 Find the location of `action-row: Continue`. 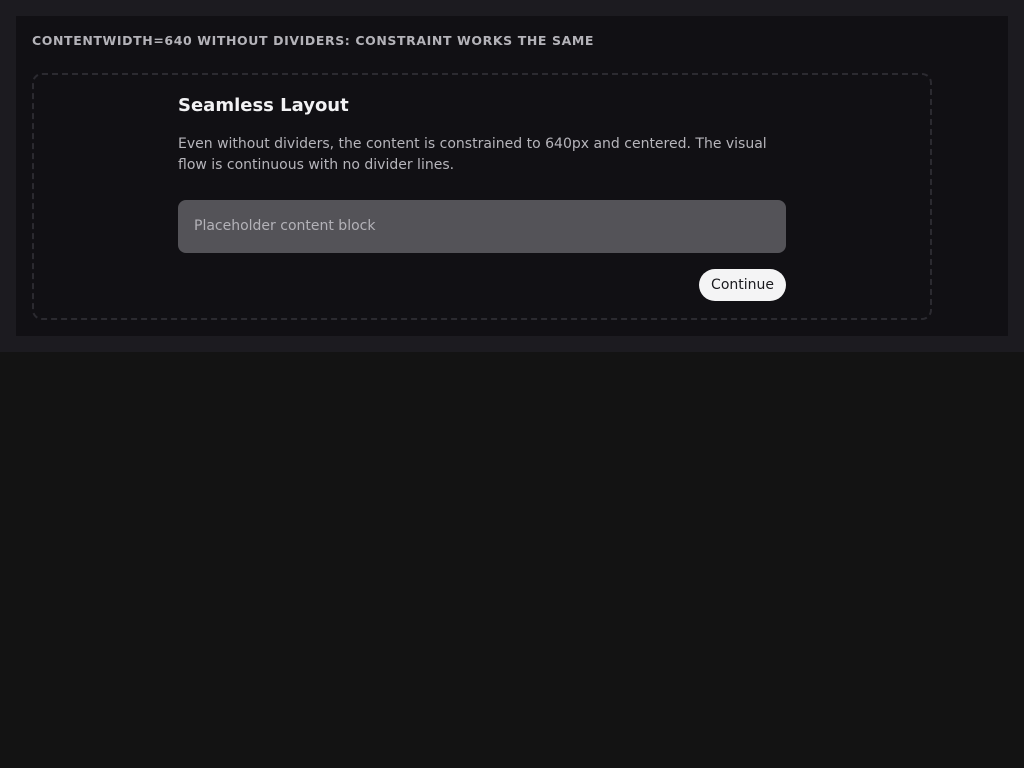

action-row: Continue is located at coordinates (482, 285).